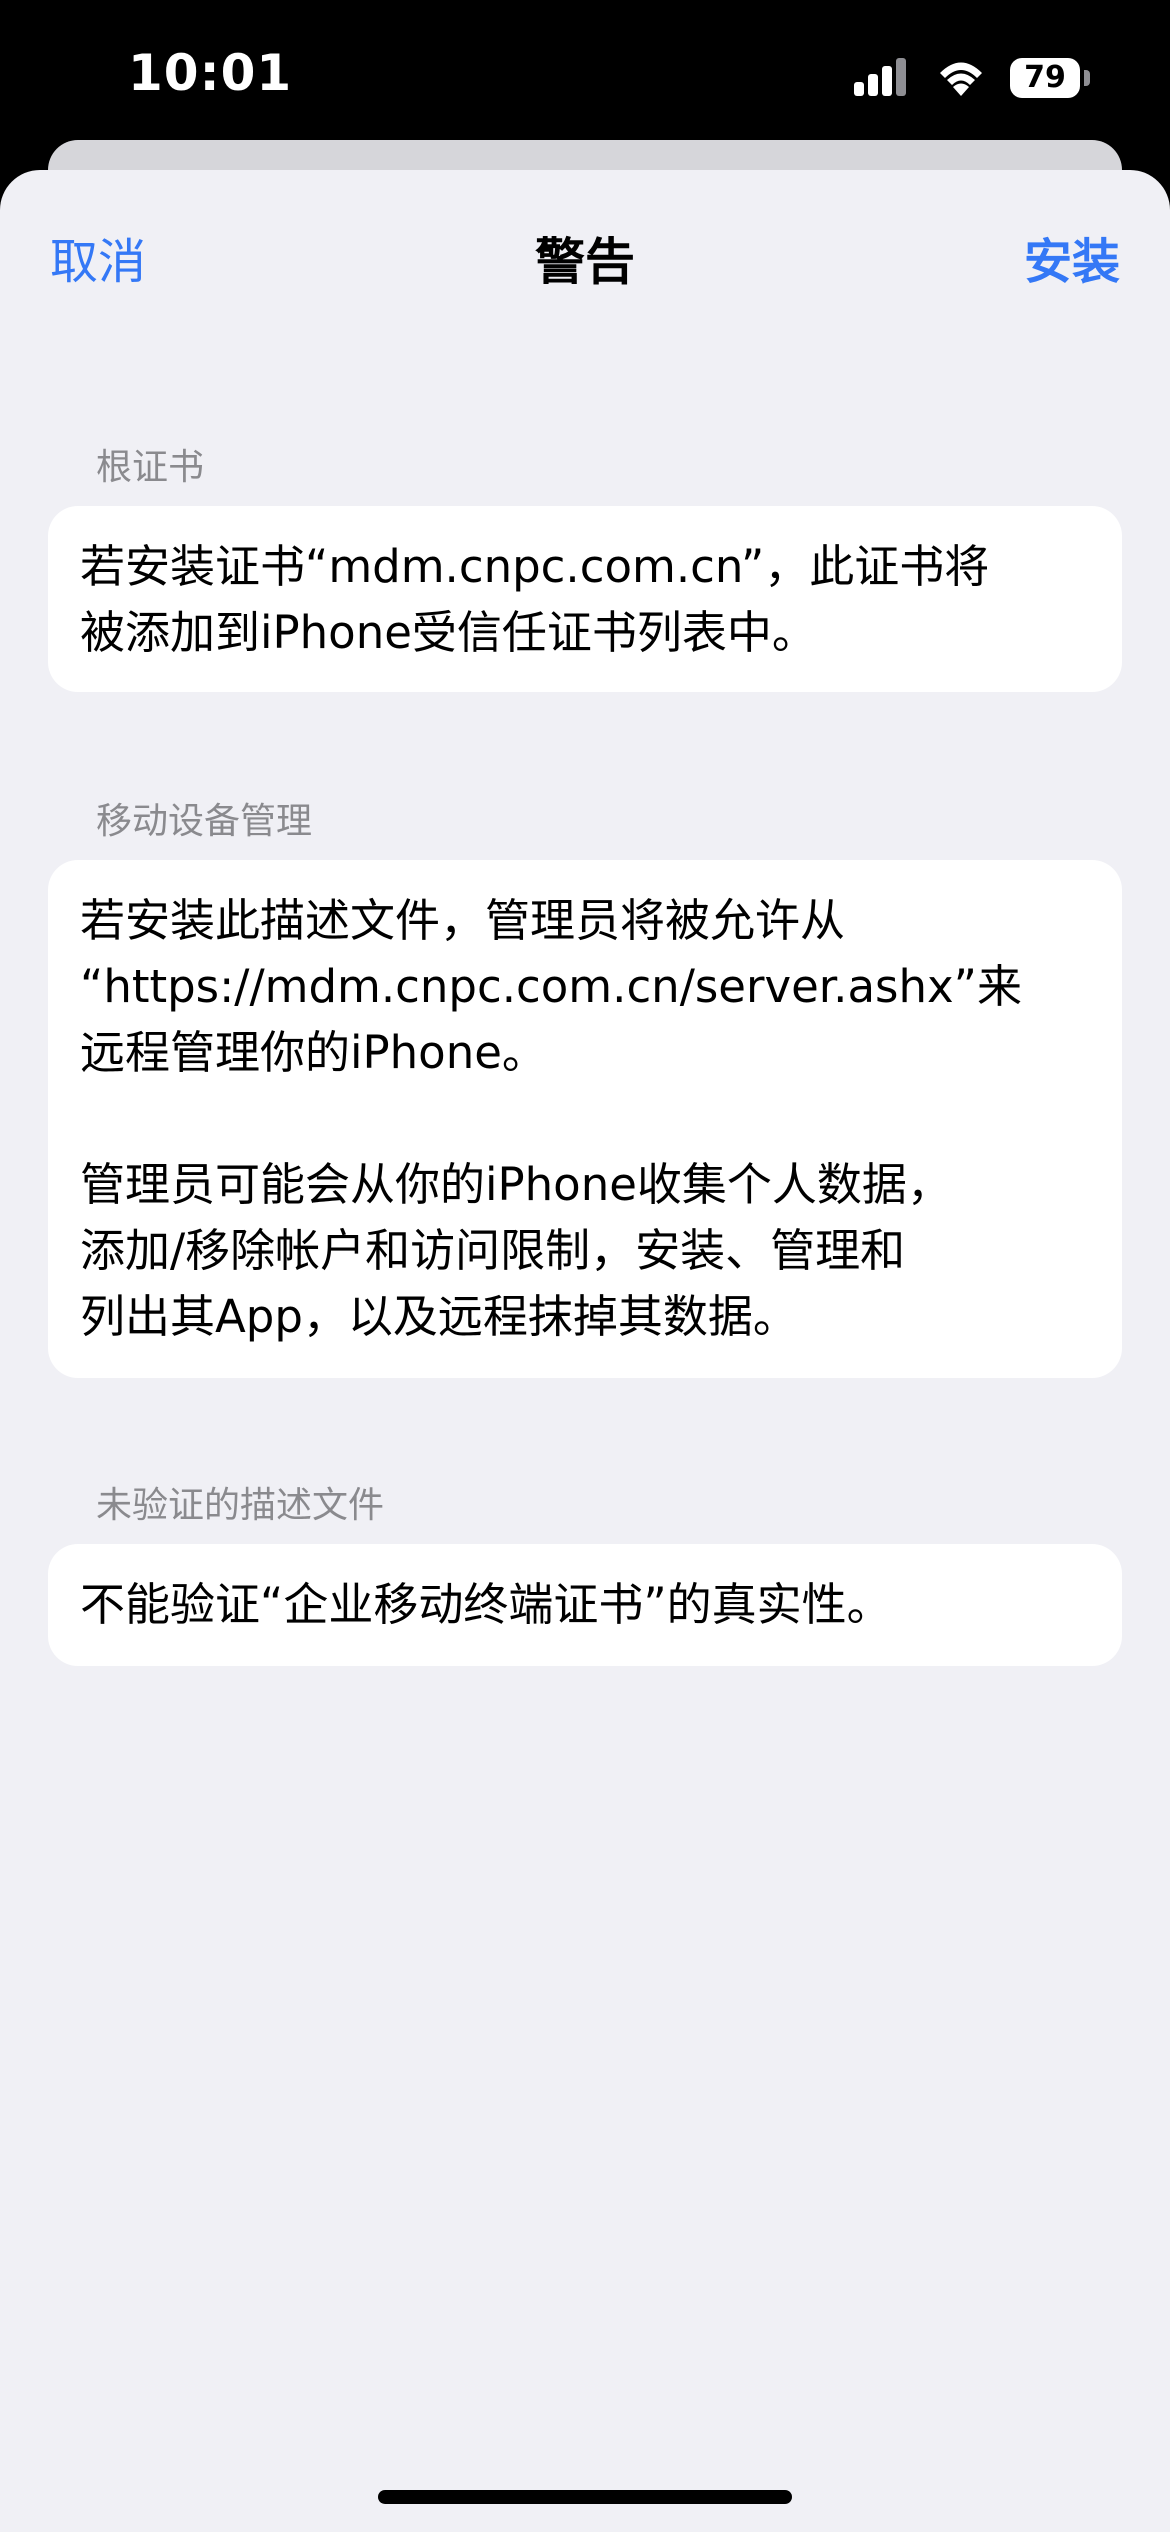 The height and width of the screenshot is (2532, 1170). I want to click on unverified-profile-text: 不能验证“企业移动终端证书”的真实性。, so click(486, 1604).